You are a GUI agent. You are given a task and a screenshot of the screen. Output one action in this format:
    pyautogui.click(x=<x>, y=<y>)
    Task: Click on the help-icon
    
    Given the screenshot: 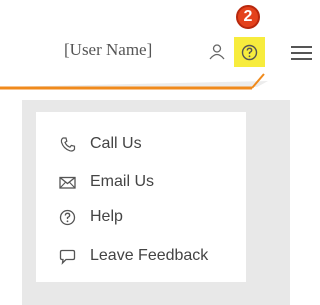 What is the action you would take?
    pyautogui.click(x=249, y=52)
    